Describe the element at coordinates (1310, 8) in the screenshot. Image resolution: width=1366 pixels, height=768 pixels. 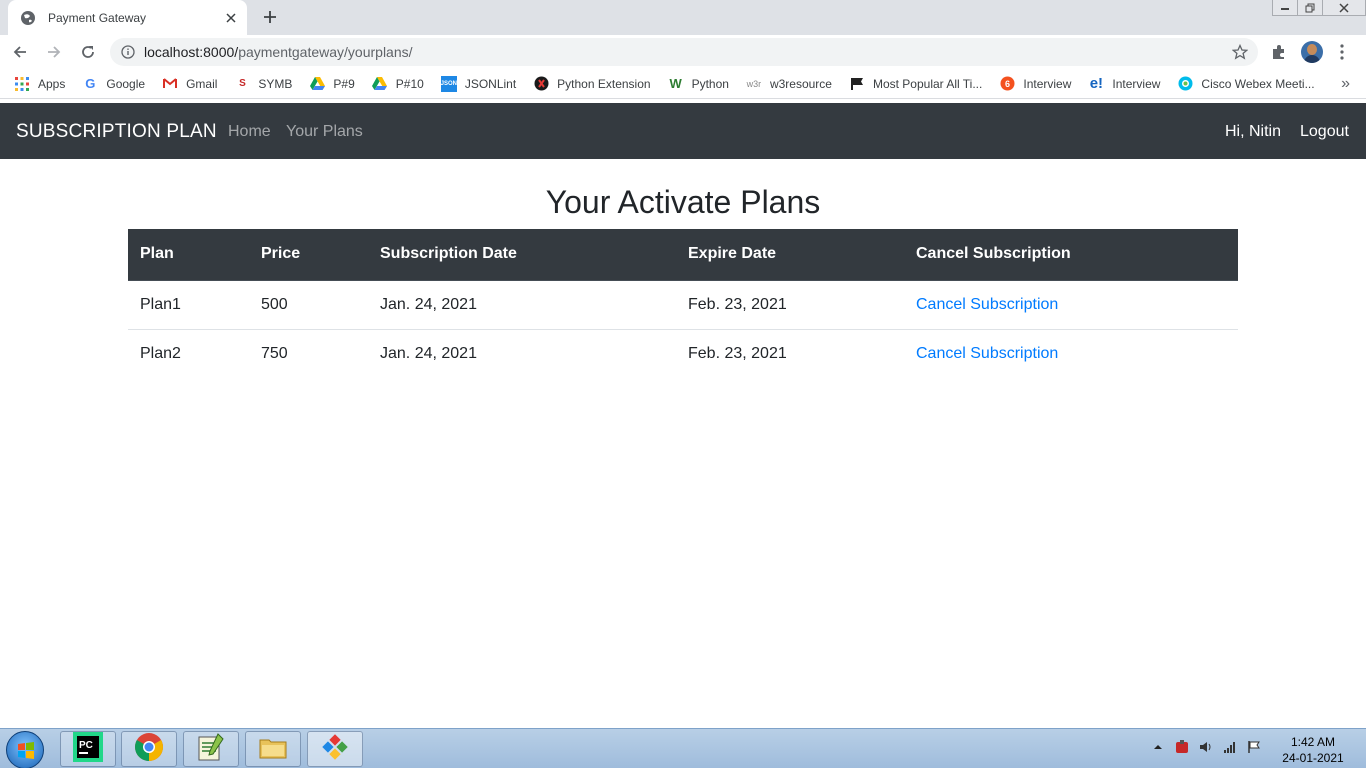
I see `restore-button` at that location.